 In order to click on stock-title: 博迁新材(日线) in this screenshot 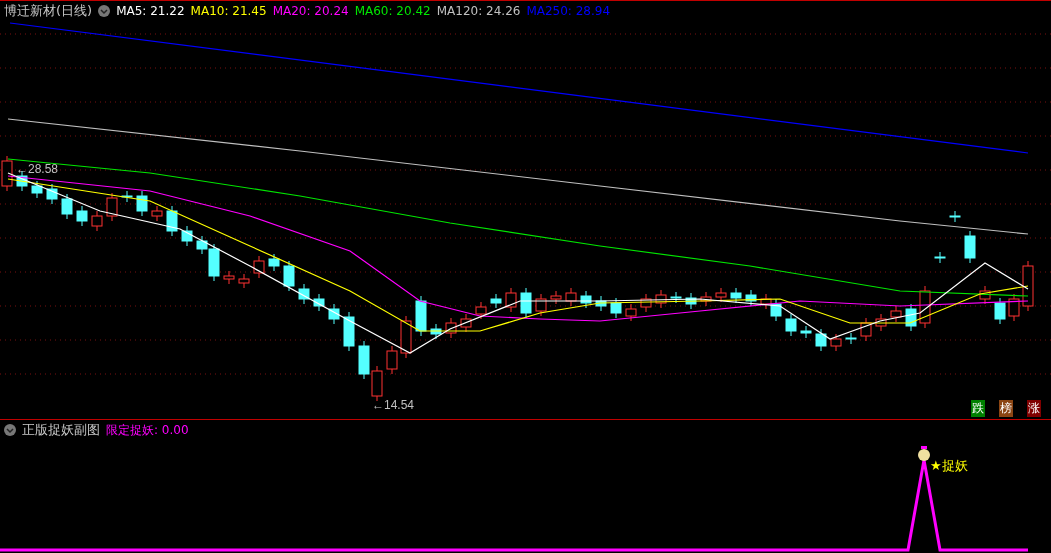, I will do `click(48, 11)`.